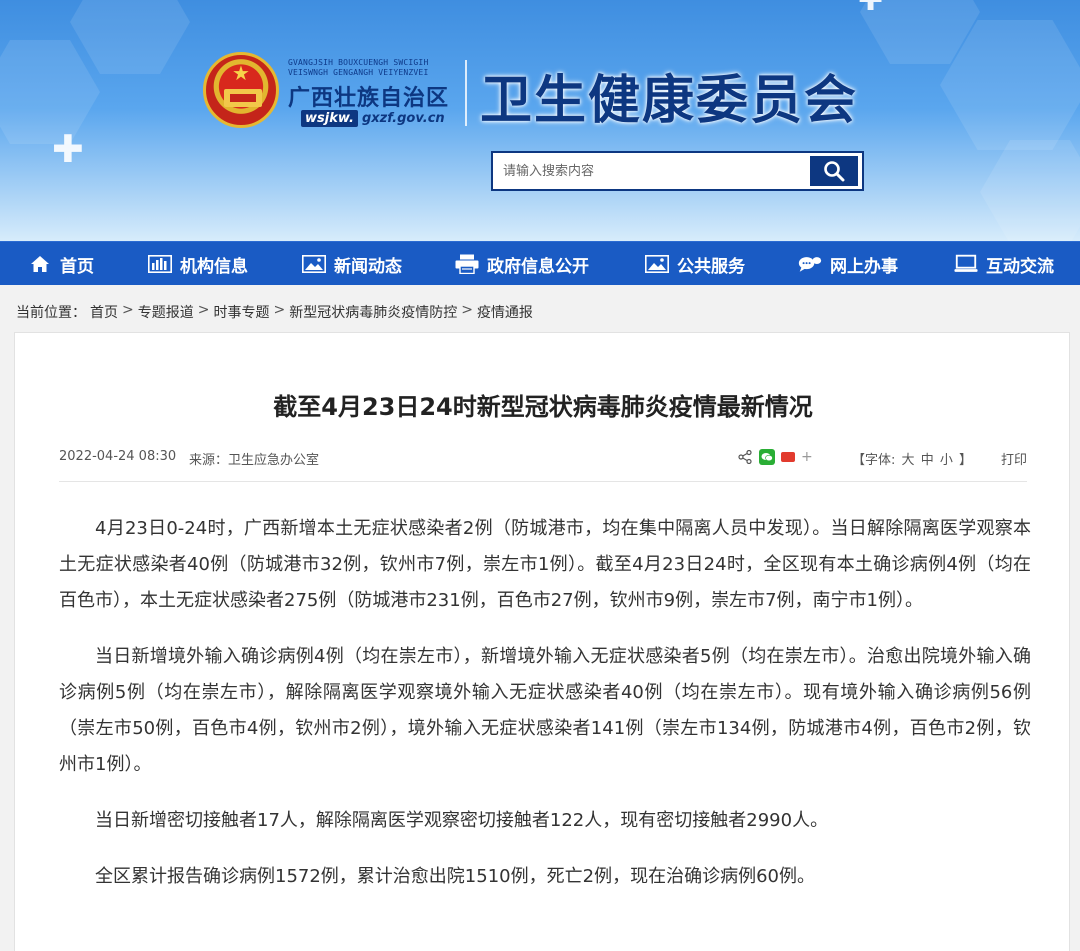  I want to click on meta-divider, so click(543, 481).